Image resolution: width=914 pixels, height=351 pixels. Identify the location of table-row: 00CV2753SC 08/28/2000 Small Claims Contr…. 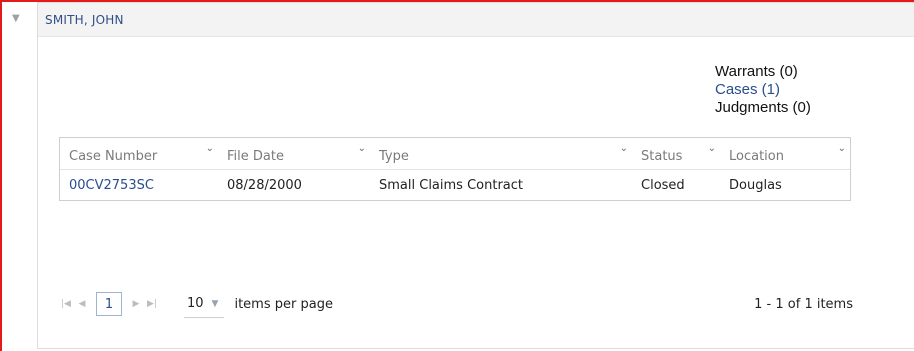
(455, 185).